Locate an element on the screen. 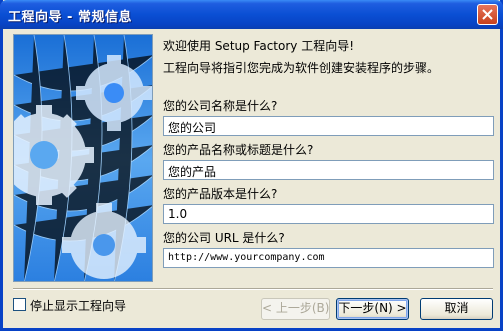  stop-wizard-label: 停止显示工程向导 is located at coordinates (78, 306).